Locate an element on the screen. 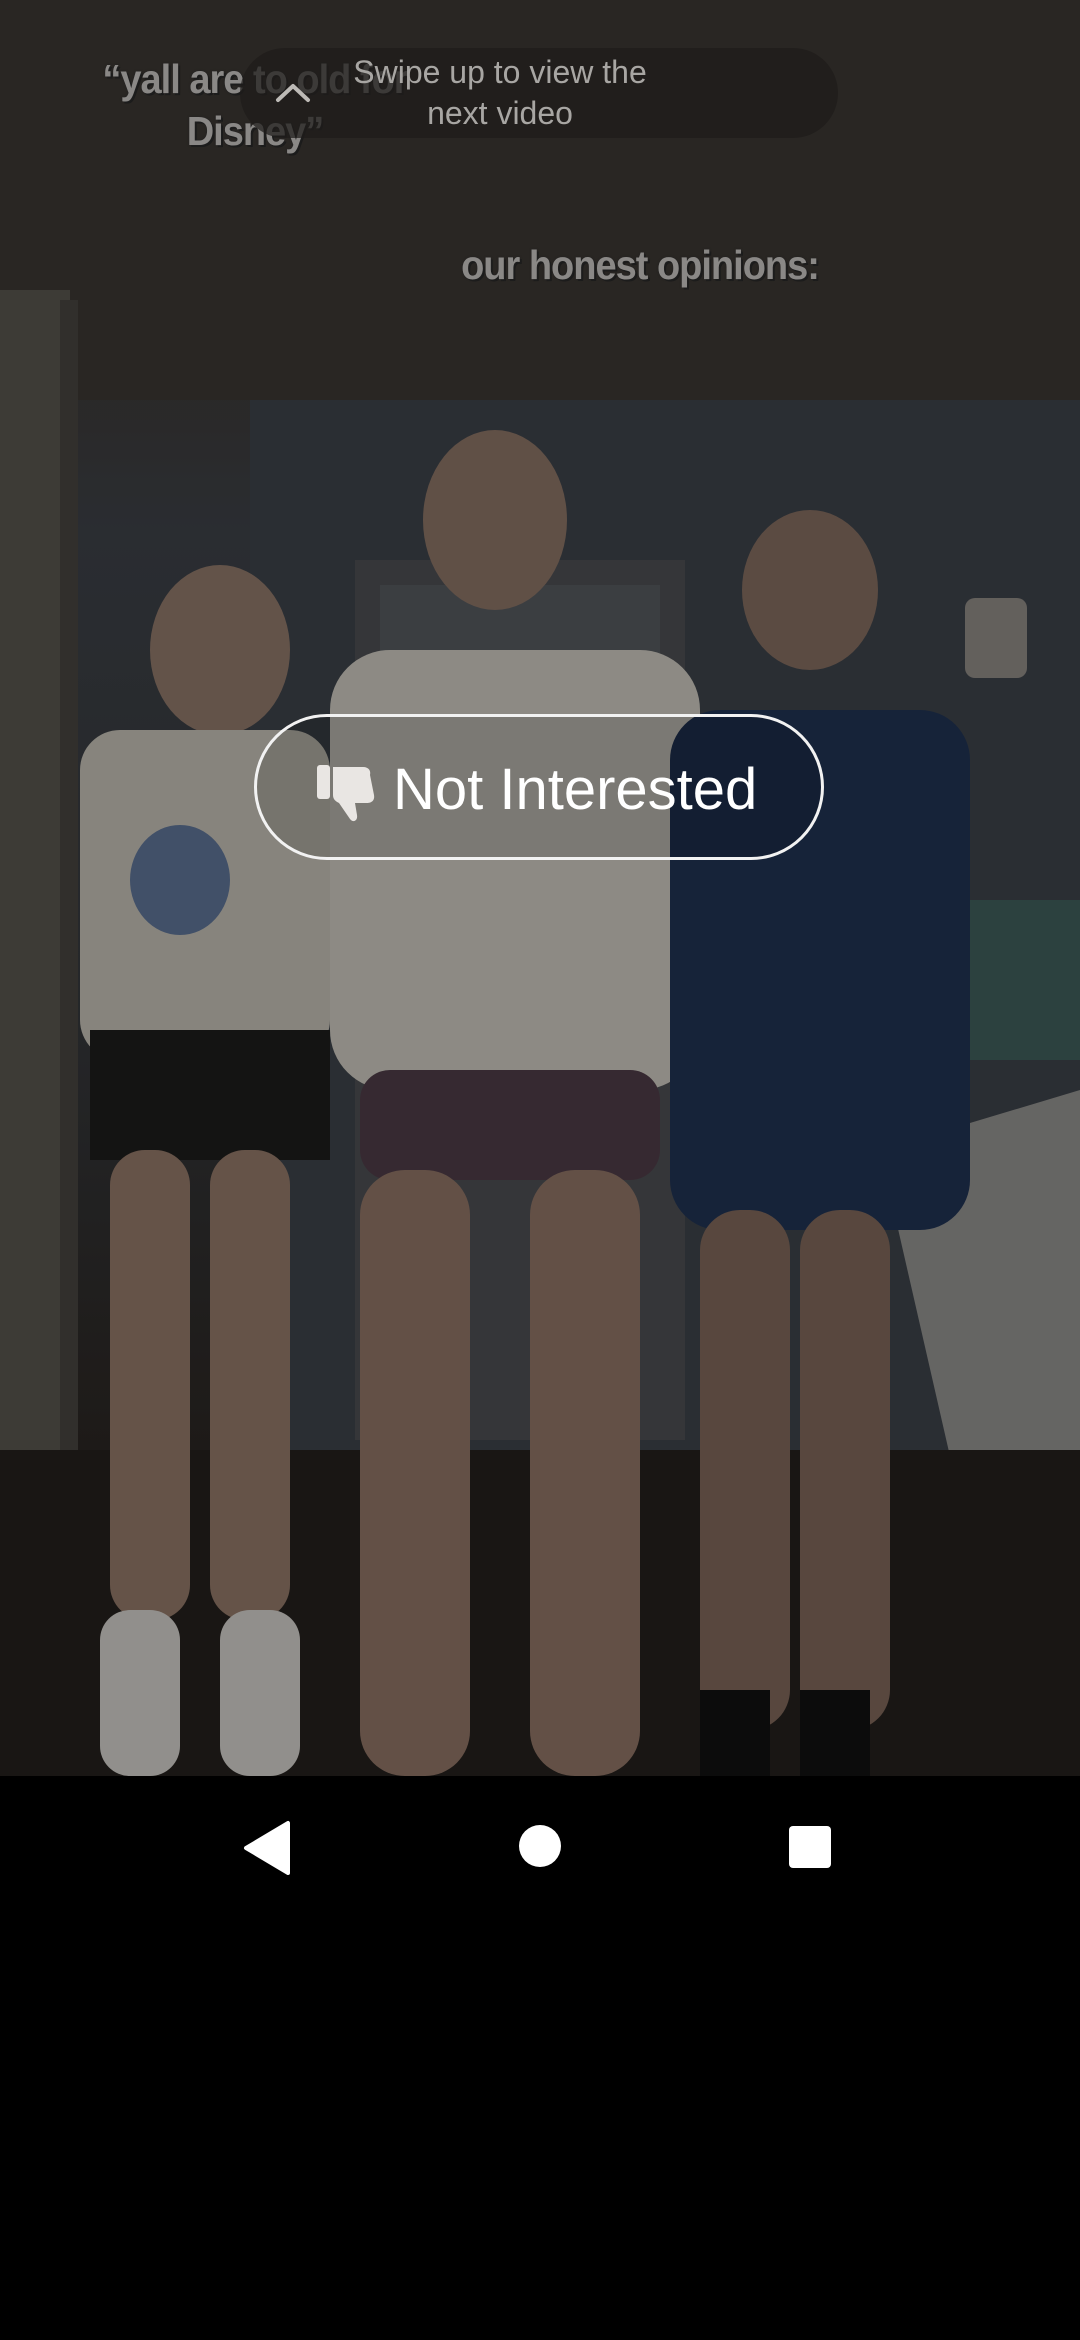  swipe-up-hint-text: Swipe up to view the next video is located at coordinates (500, 92).